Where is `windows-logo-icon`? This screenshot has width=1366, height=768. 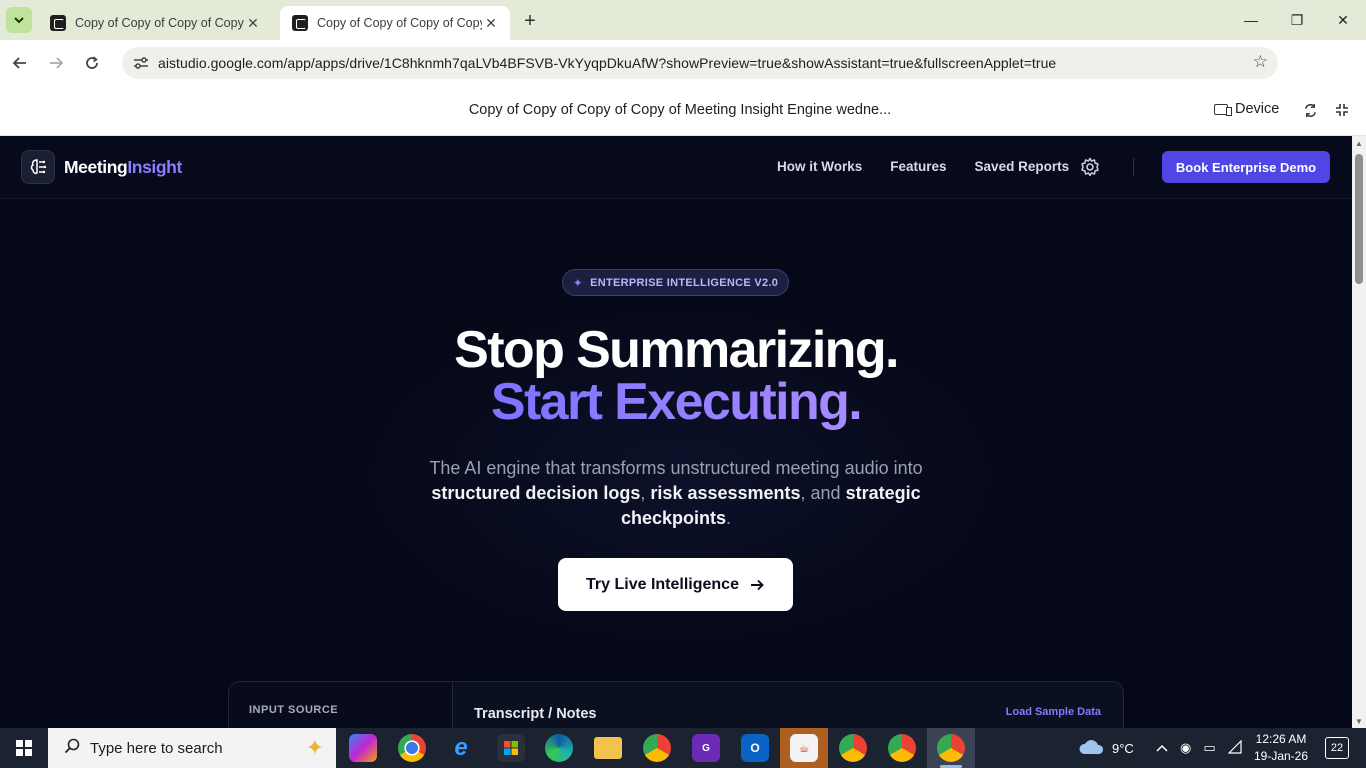 windows-logo-icon is located at coordinates (24, 748).